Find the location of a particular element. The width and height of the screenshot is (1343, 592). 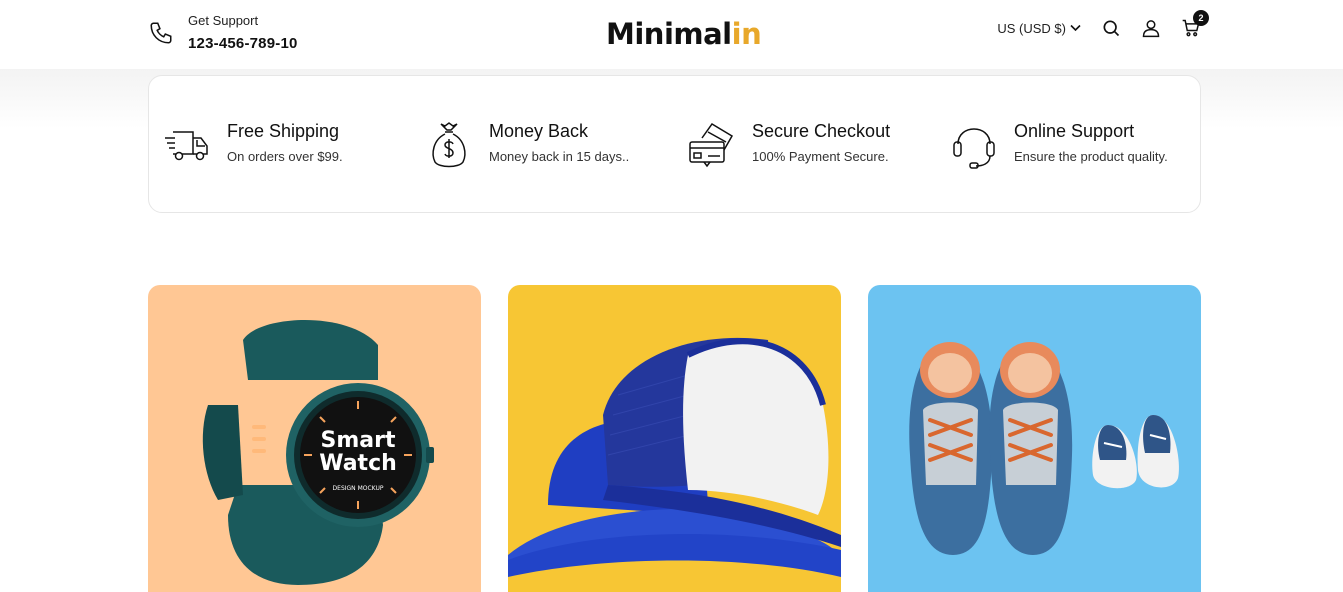

money-bag-icon is located at coordinates (449, 145).